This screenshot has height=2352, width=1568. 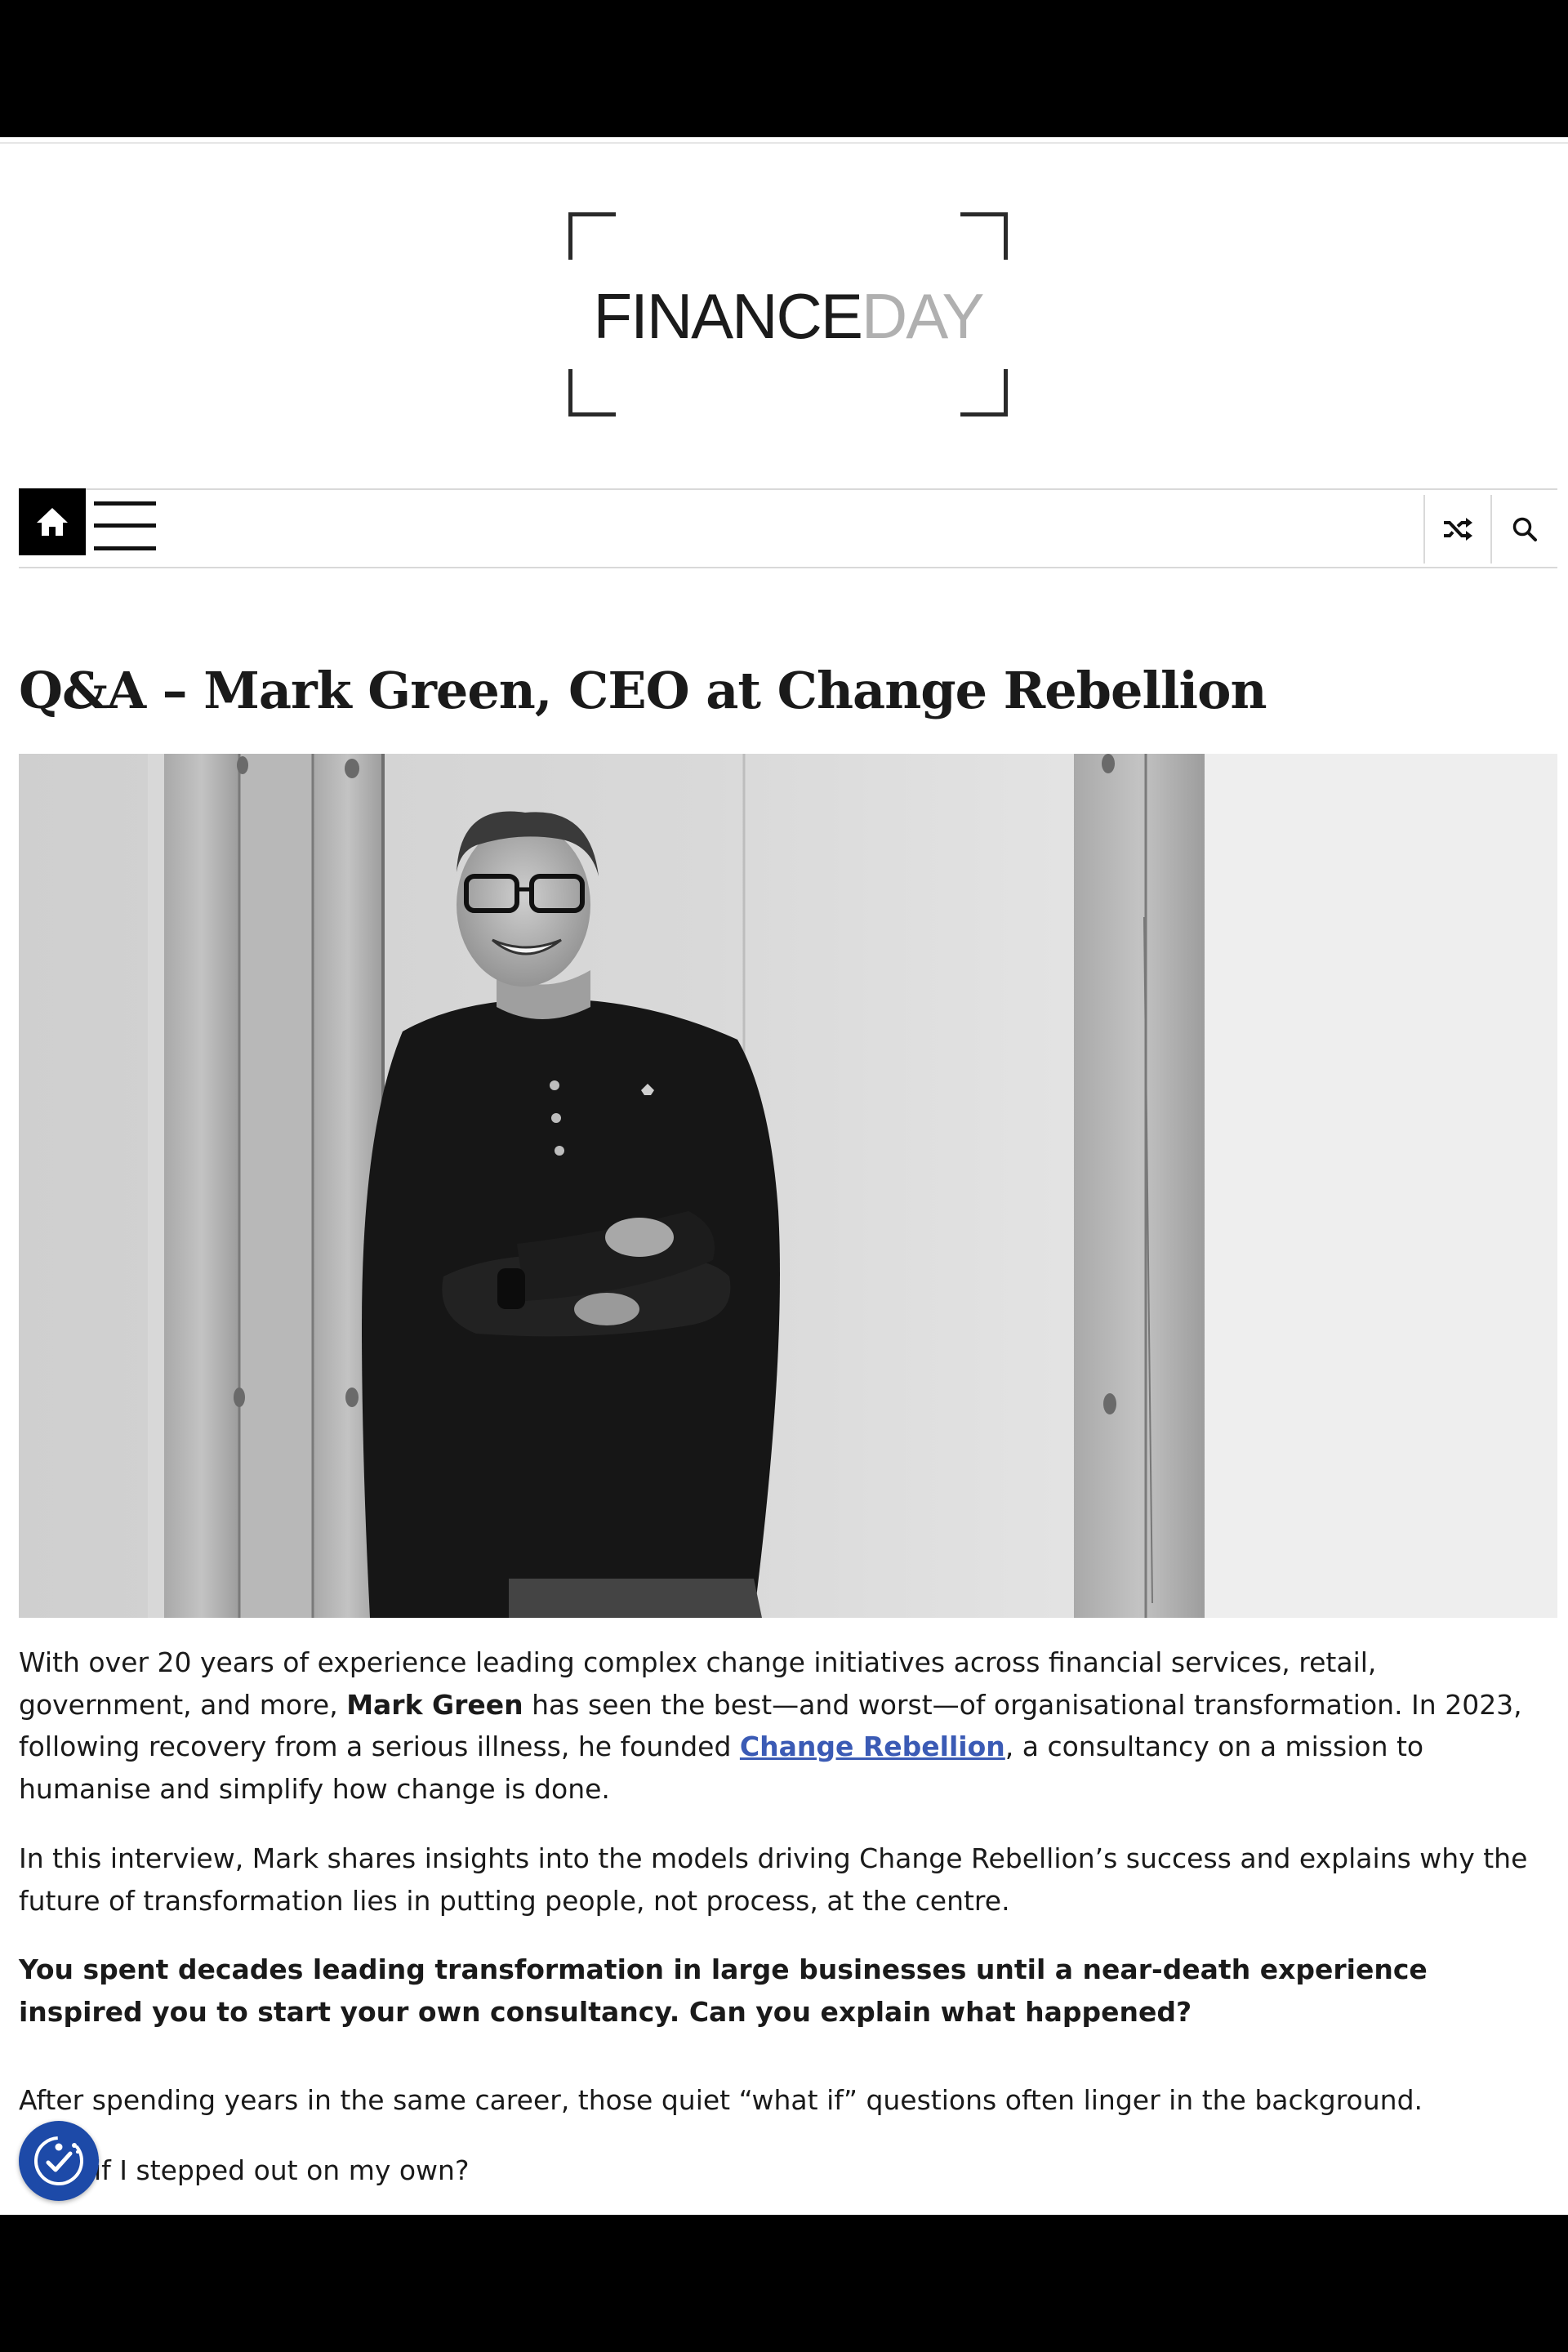 I want to click on shuffle-icon, so click(x=1458, y=529).